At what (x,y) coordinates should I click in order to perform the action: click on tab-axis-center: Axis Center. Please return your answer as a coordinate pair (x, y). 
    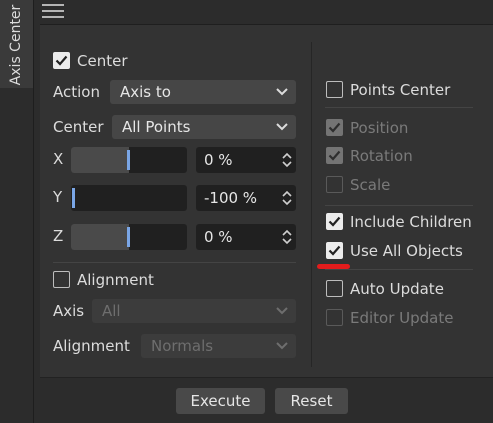
    Looking at the image, I should click on (17, 44).